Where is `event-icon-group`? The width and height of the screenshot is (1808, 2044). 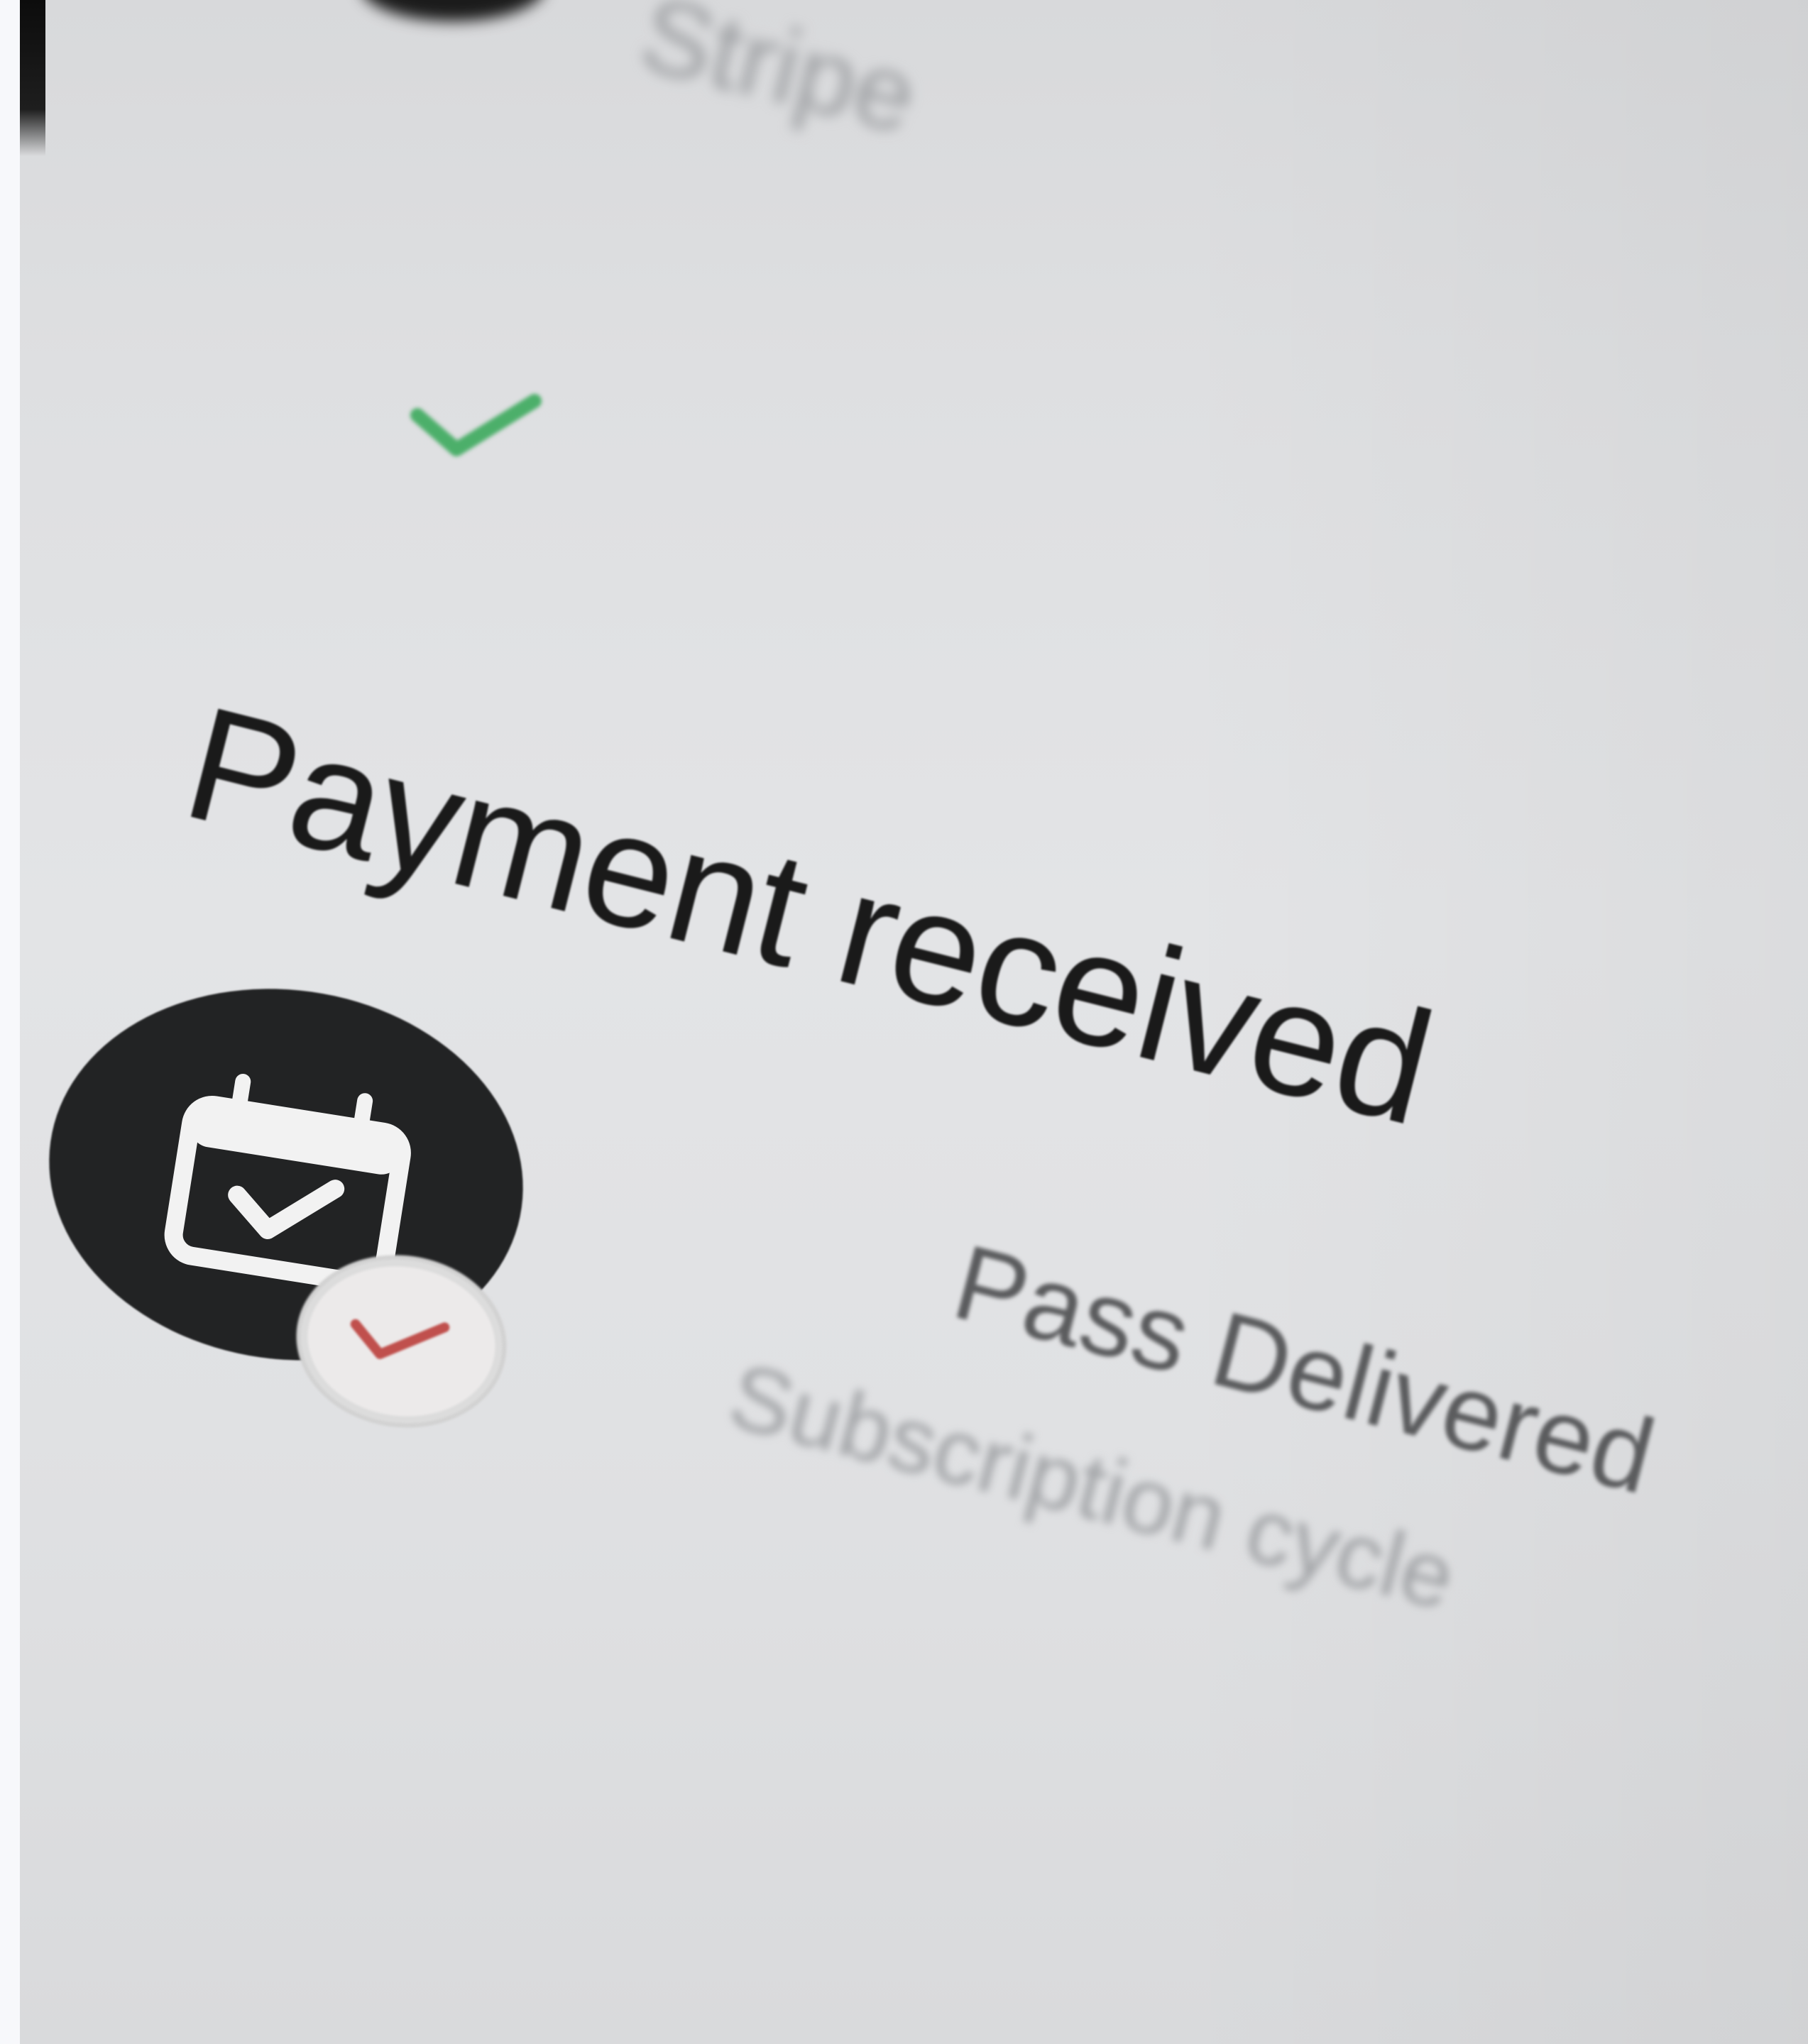
event-icon-group is located at coordinates (286, 1197).